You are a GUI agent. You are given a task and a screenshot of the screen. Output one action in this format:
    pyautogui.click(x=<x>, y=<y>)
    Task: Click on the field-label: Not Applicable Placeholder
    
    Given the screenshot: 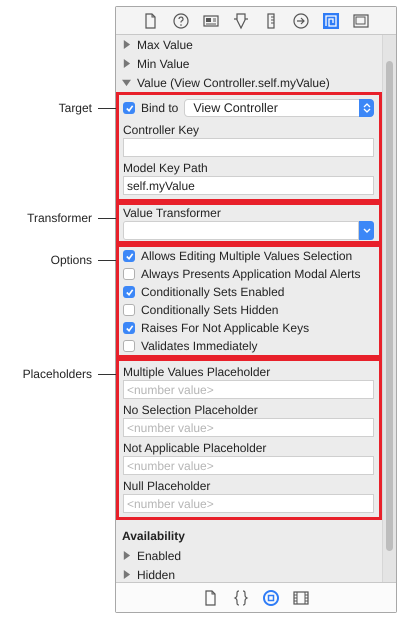 What is the action you would take?
    pyautogui.click(x=195, y=448)
    